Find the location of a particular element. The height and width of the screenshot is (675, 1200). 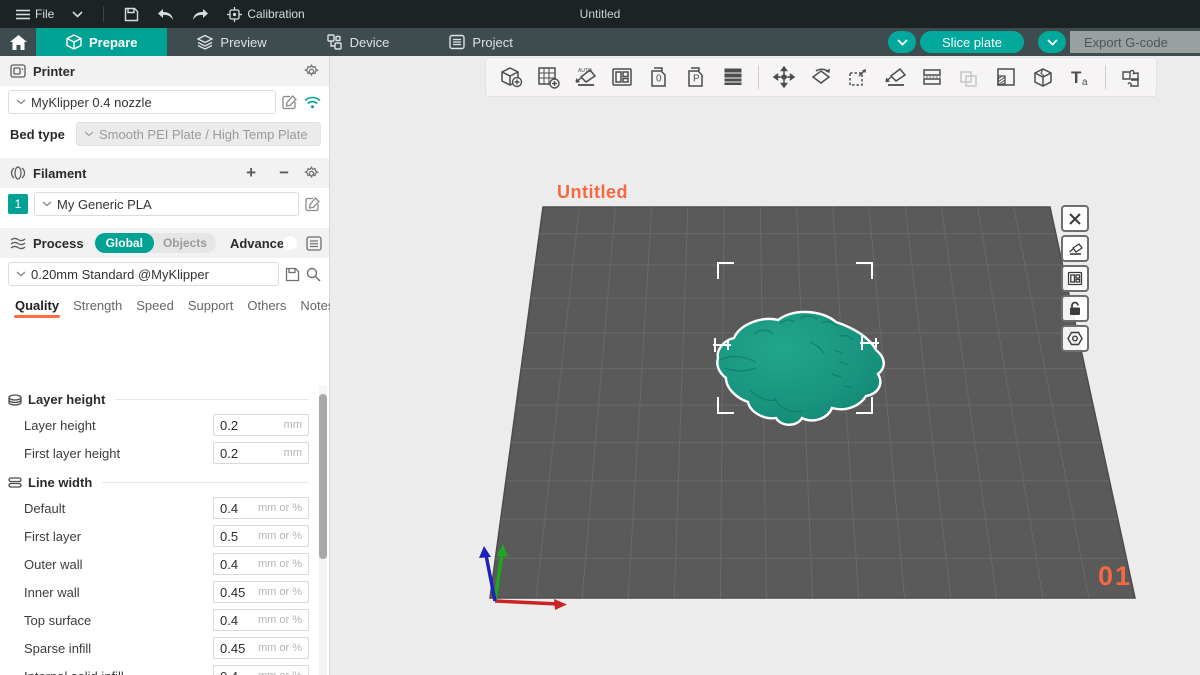

slice-options-button is located at coordinates (902, 42).